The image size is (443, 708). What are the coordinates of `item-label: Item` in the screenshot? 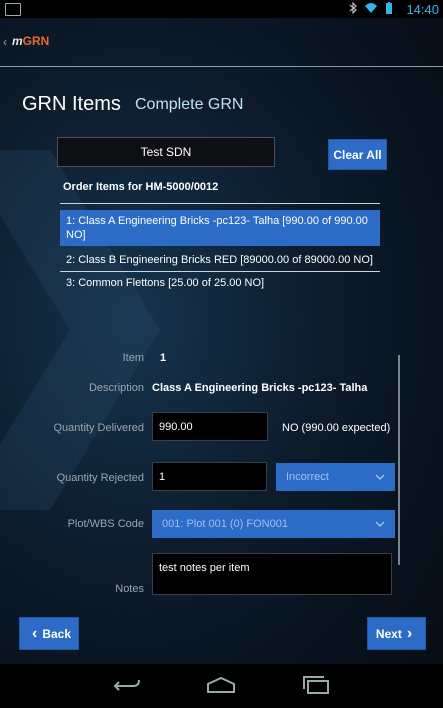 It's located at (133, 358).